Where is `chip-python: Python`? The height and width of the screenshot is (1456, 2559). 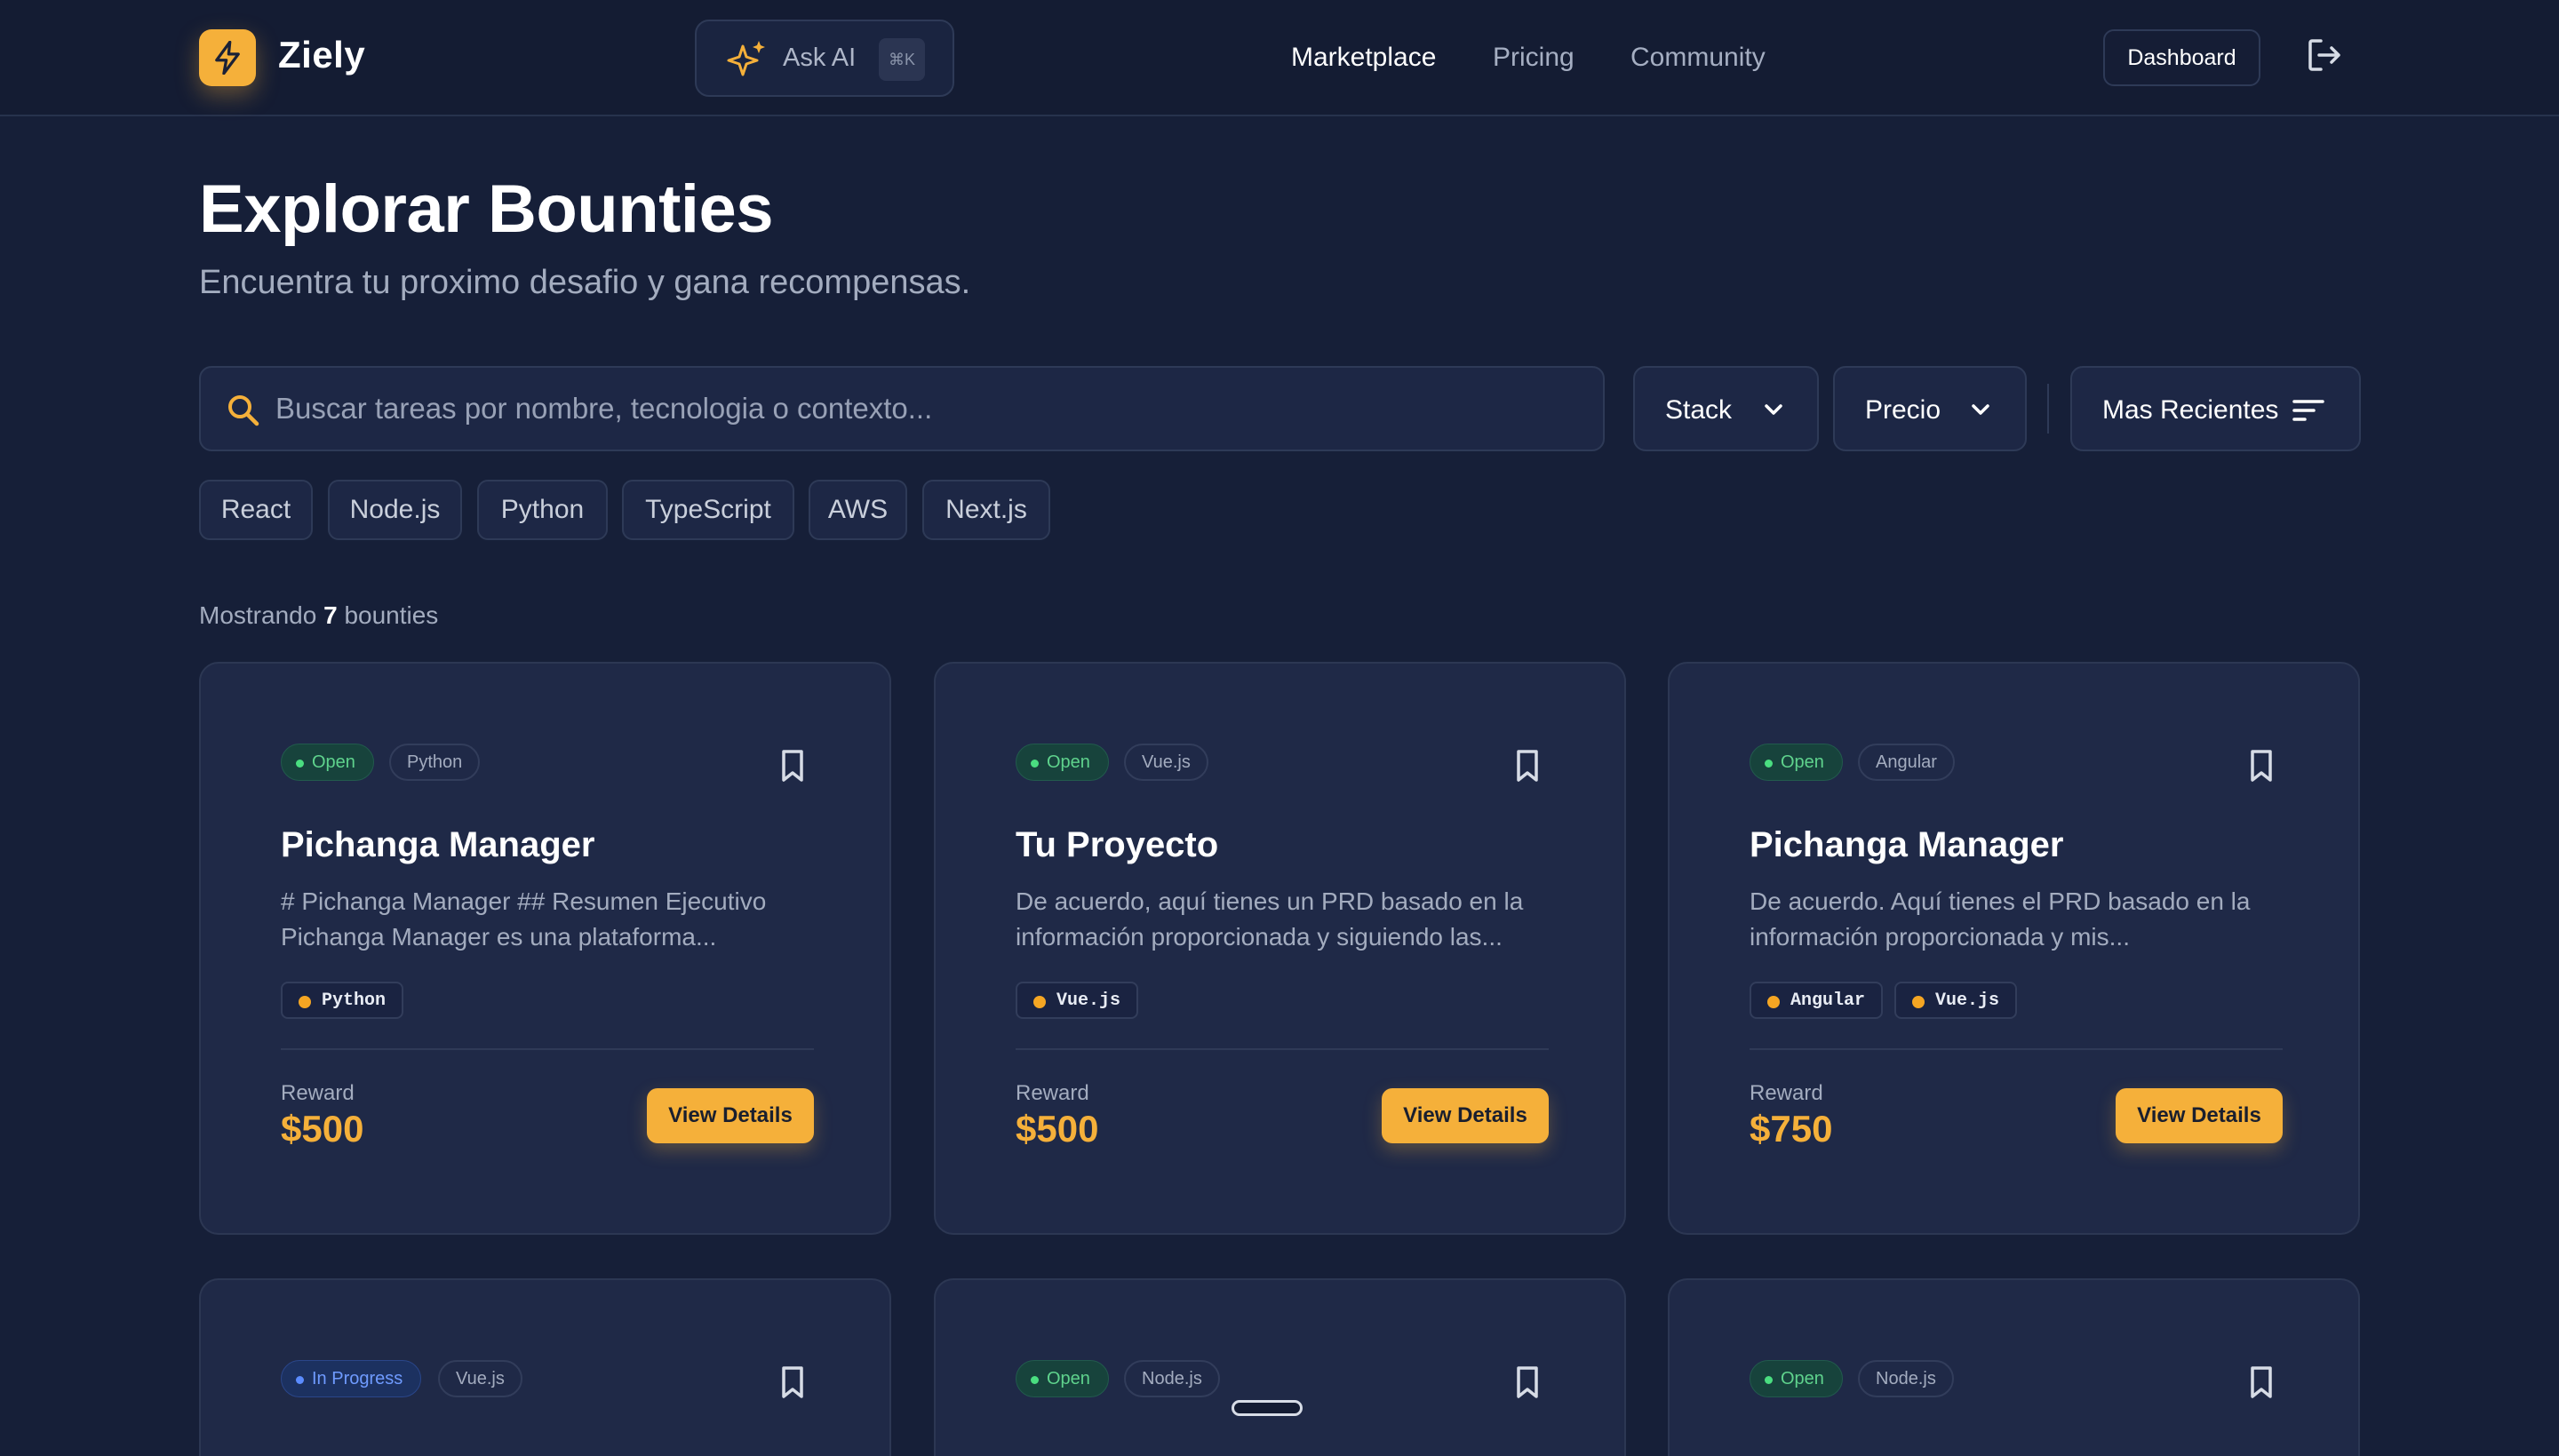
chip-python: Python is located at coordinates (542, 510).